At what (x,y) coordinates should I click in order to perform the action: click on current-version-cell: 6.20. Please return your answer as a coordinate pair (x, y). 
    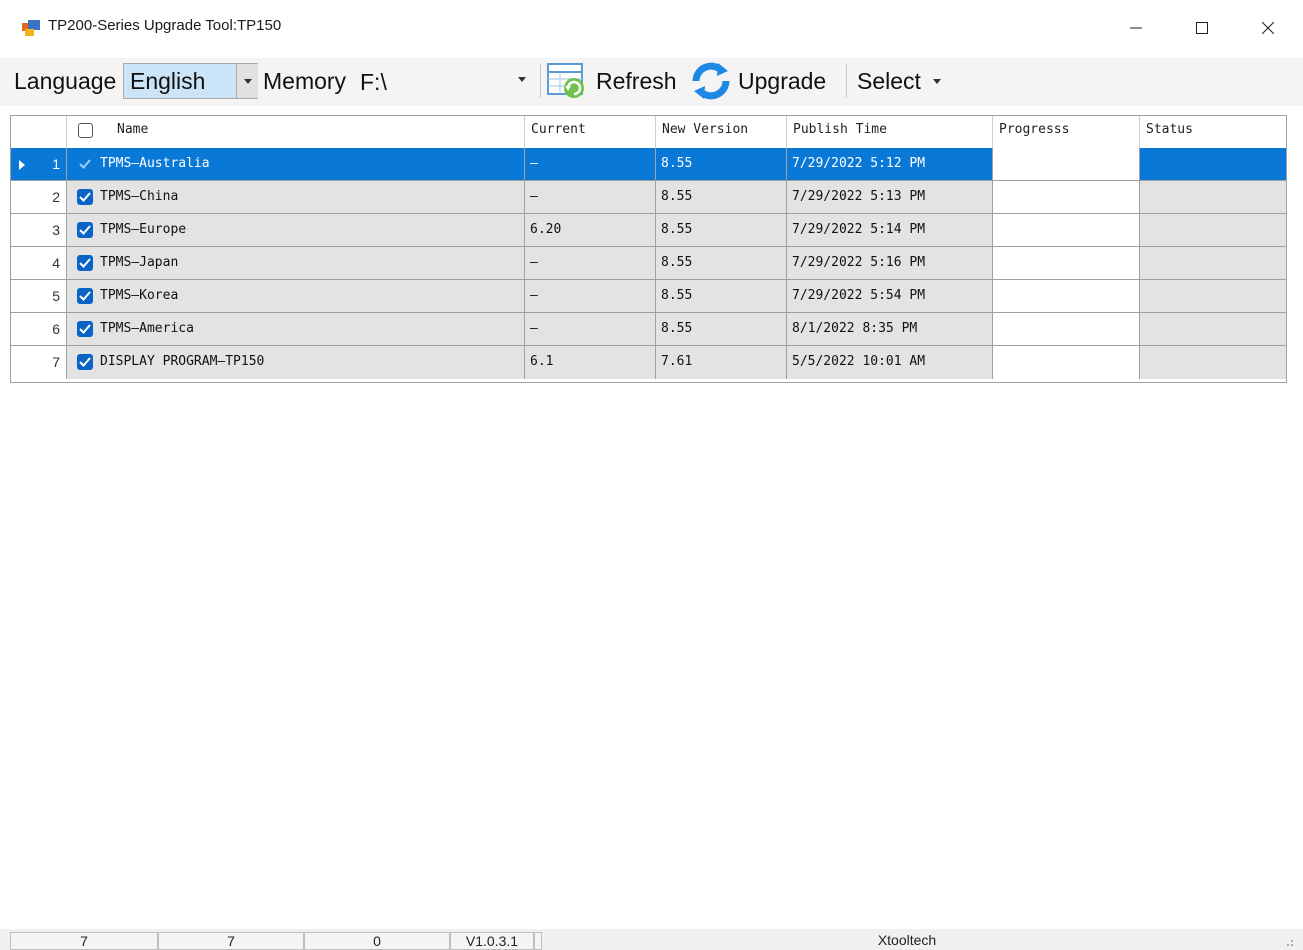
    Looking at the image, I should click on (590, 230).